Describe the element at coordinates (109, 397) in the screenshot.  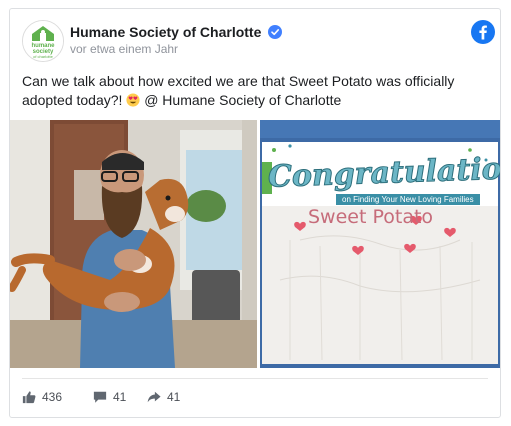
I see `comments-count-button: 41` at that location.